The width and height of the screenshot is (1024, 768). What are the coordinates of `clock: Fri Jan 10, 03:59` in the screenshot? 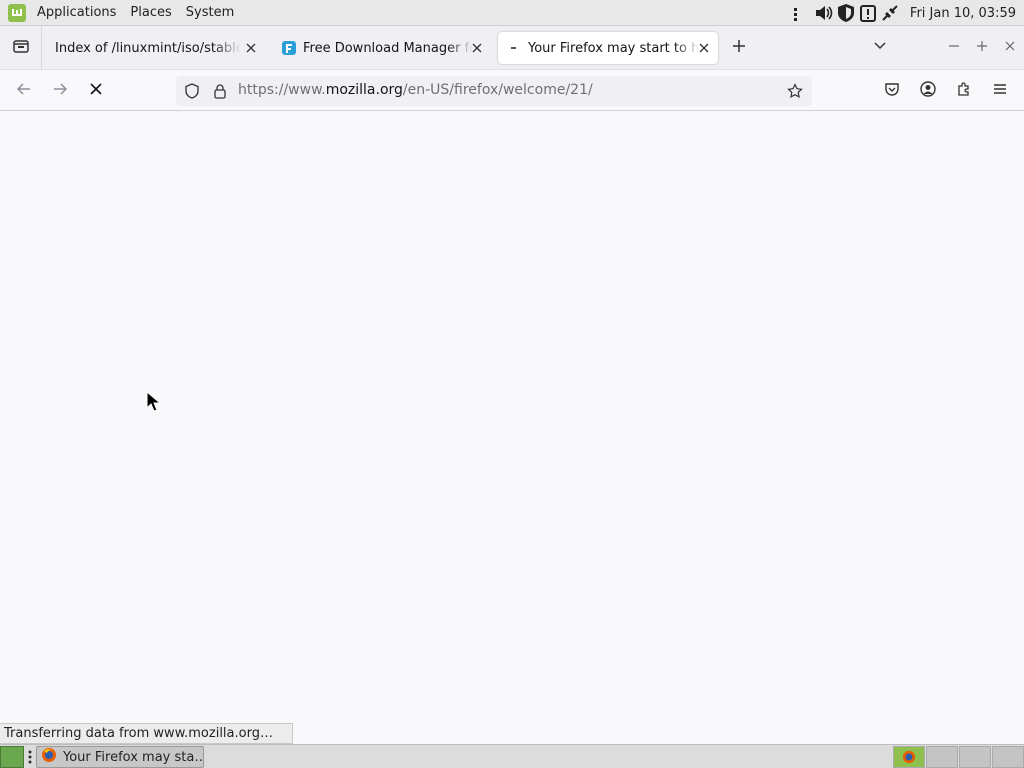 It's located at (963, 13).